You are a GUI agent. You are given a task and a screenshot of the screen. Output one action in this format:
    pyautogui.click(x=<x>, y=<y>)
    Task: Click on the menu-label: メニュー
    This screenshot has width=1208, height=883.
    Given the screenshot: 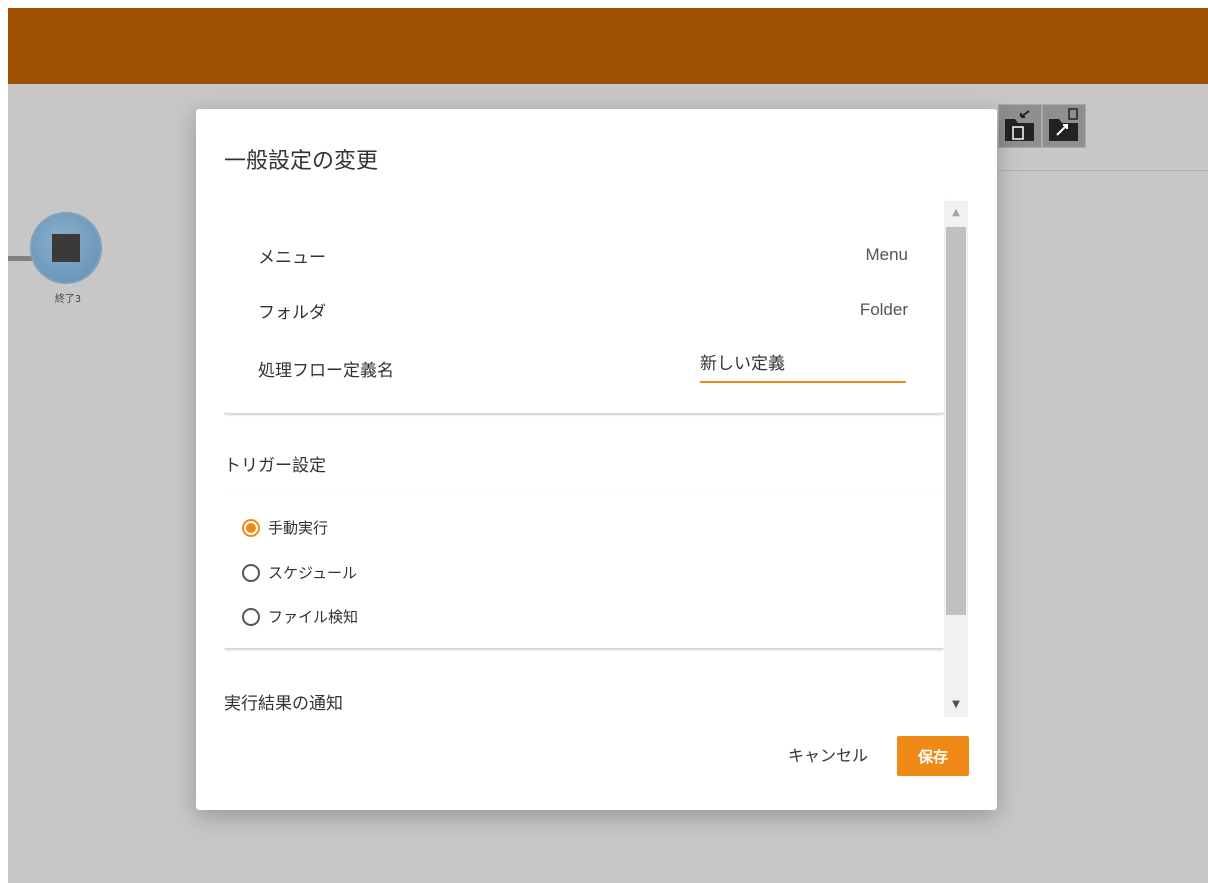 What is the action you would take?
    pyautogui.click(x=292, y=258)
    